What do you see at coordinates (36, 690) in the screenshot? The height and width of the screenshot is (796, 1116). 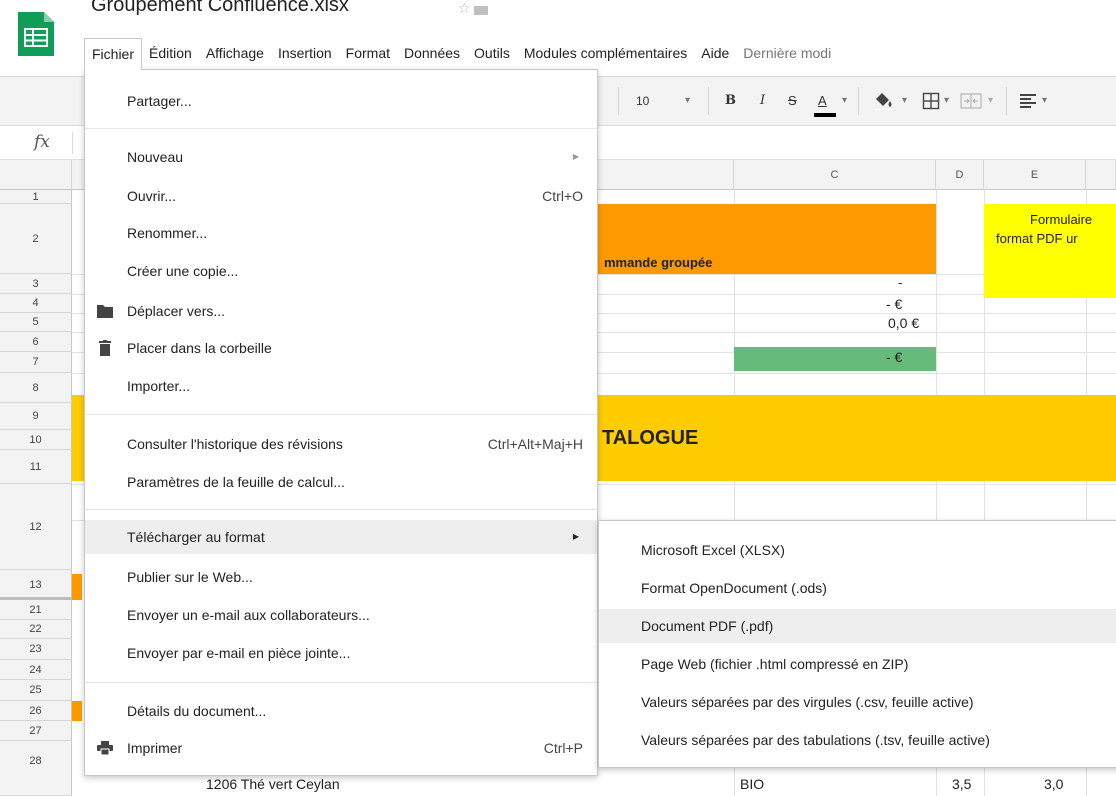 I see `row-header: 25` at bounding box center [36, 690].